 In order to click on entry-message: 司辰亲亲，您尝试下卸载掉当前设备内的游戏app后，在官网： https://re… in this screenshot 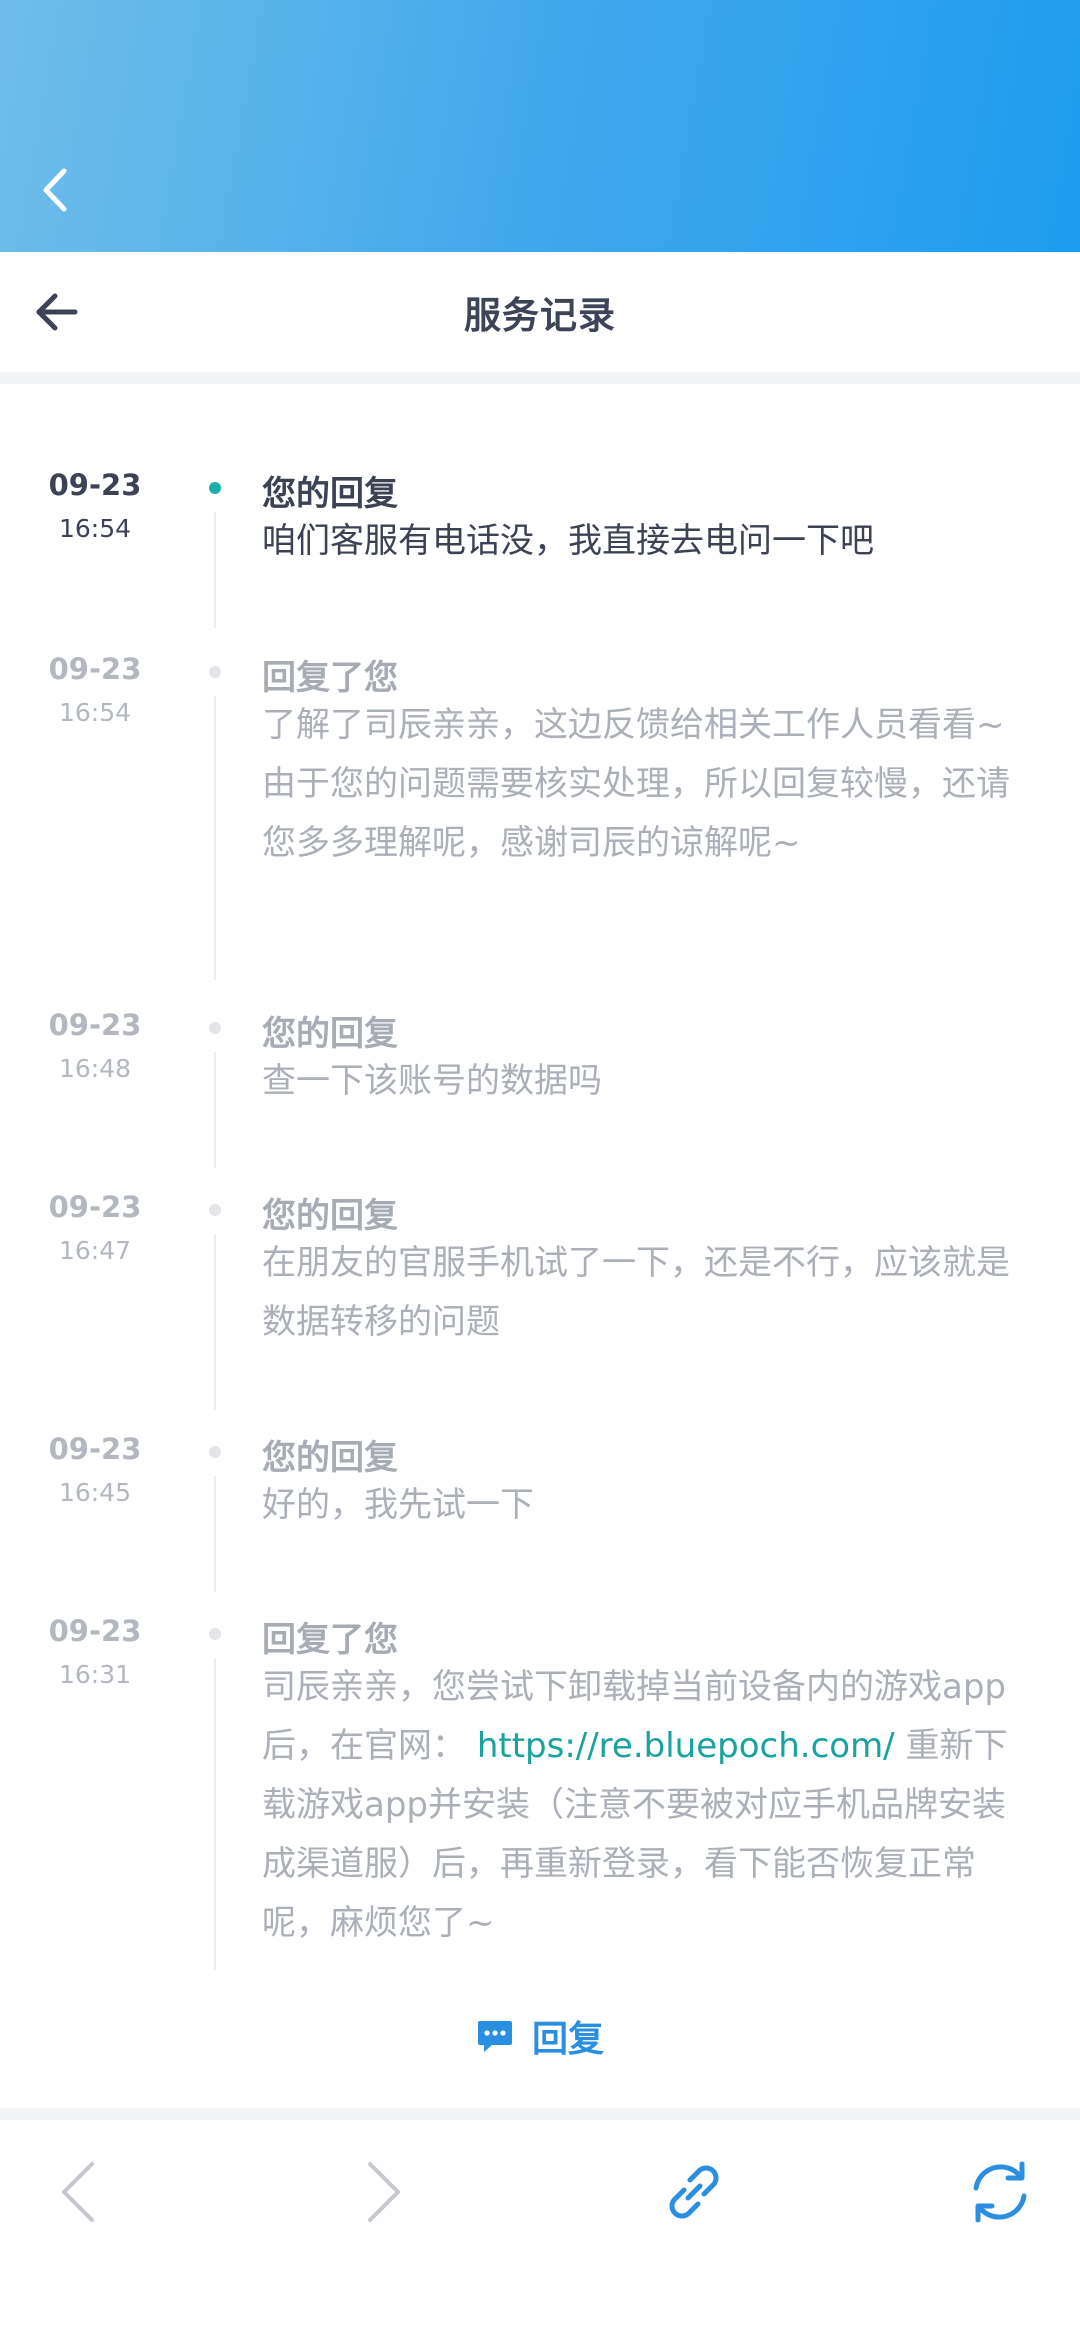, I will do `click(650, 1805)`.